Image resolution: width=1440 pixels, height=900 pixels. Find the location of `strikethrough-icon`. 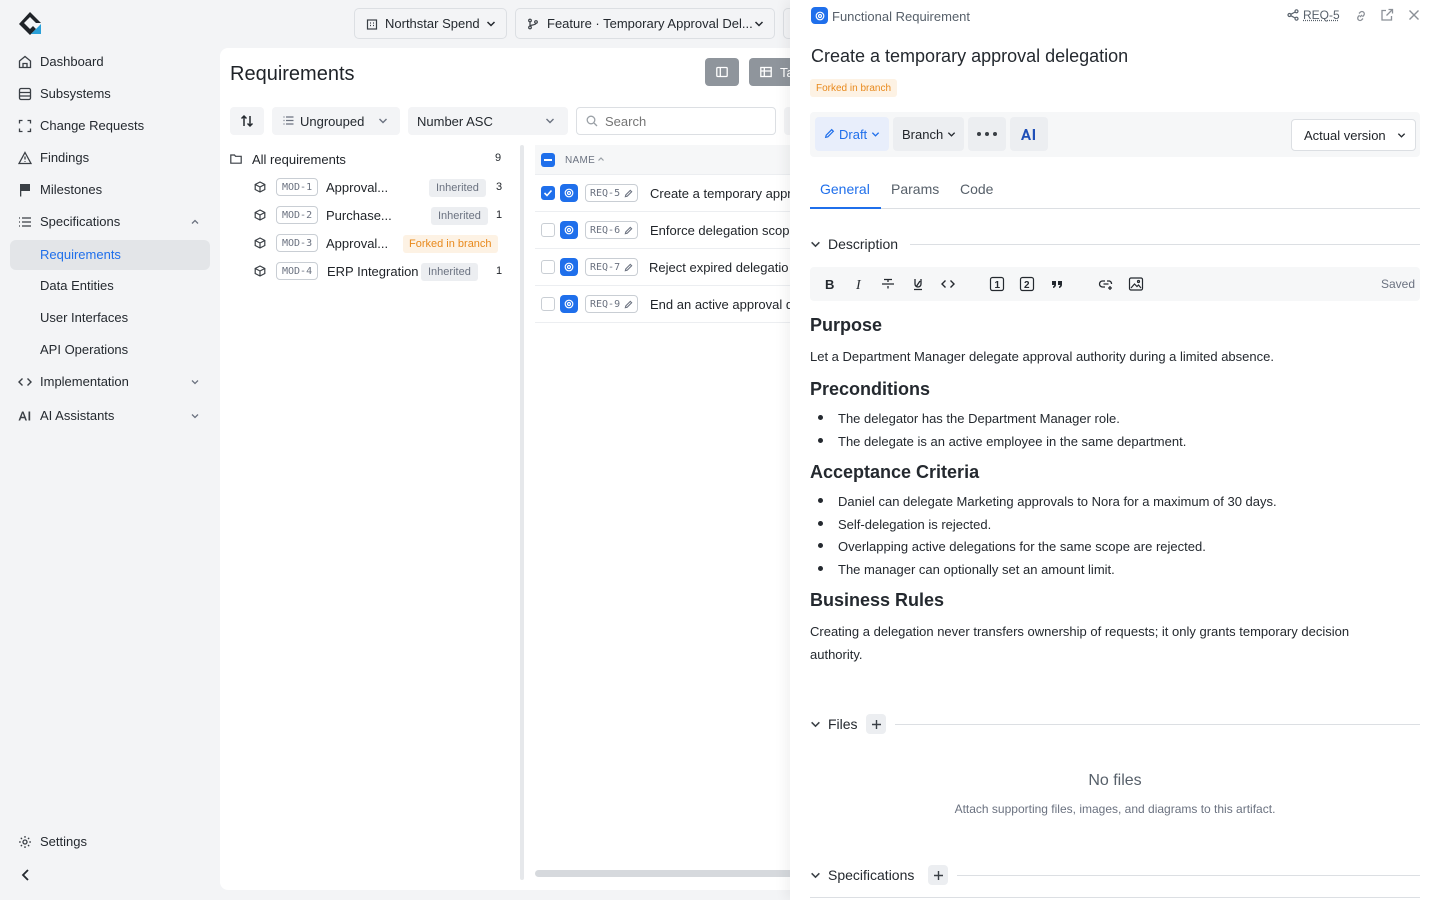

strikethrough-icon is located at coordinates (888, 284).